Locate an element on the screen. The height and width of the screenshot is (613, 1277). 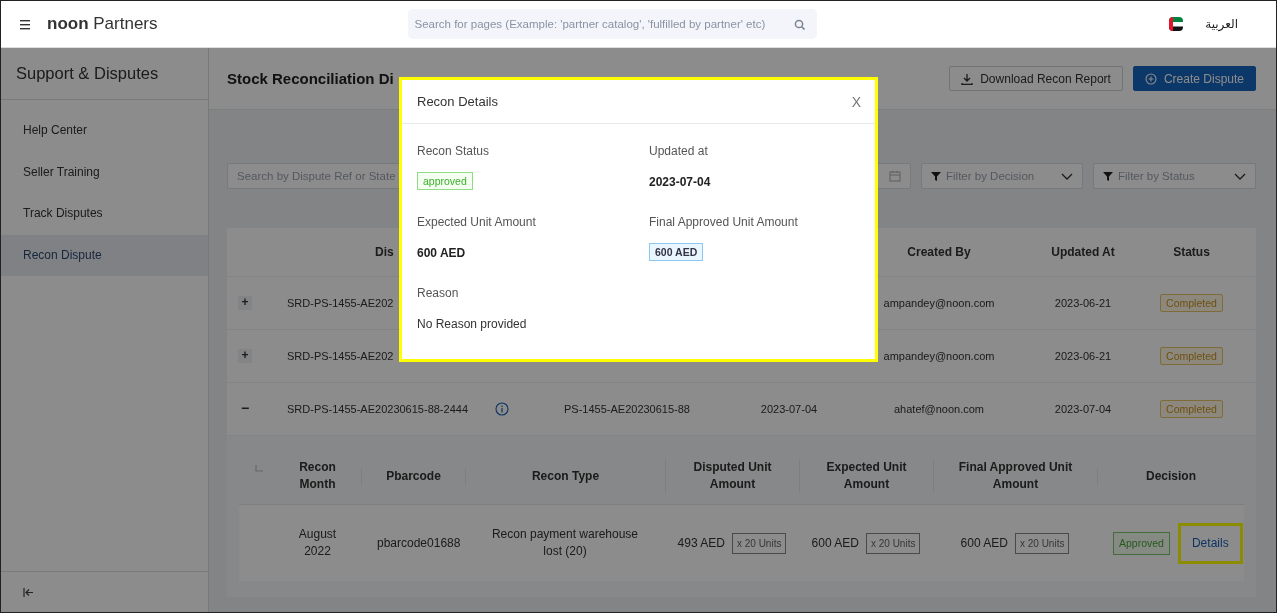
decision-badge: Approved is located at coordinates (1141, 543).